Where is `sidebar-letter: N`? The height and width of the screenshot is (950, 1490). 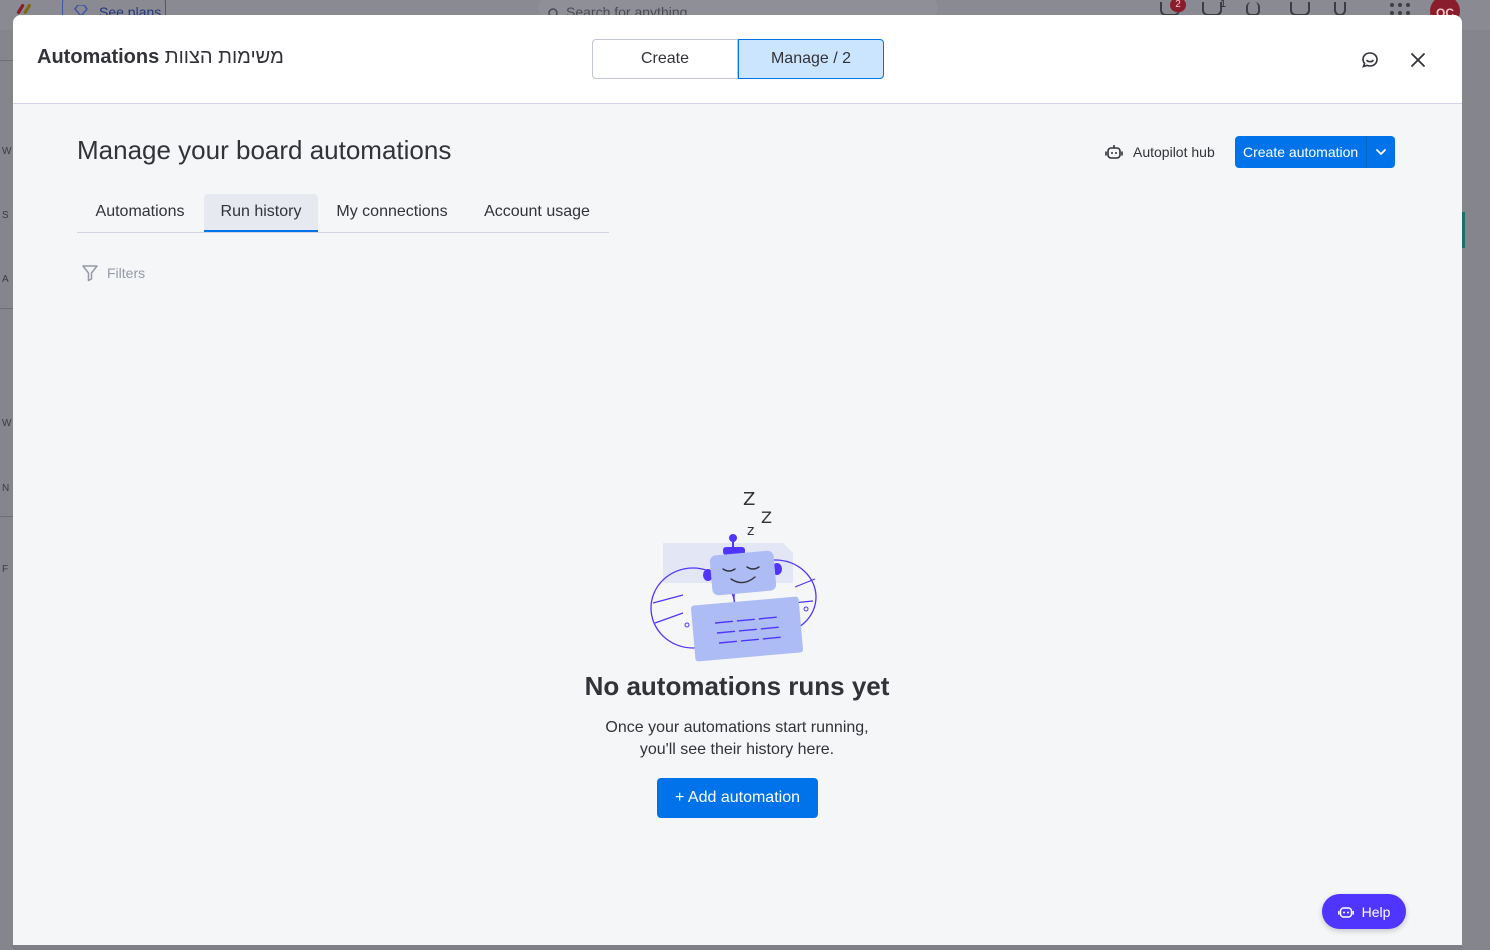 sidebar-letter: N is located at coordinates (6, 488).